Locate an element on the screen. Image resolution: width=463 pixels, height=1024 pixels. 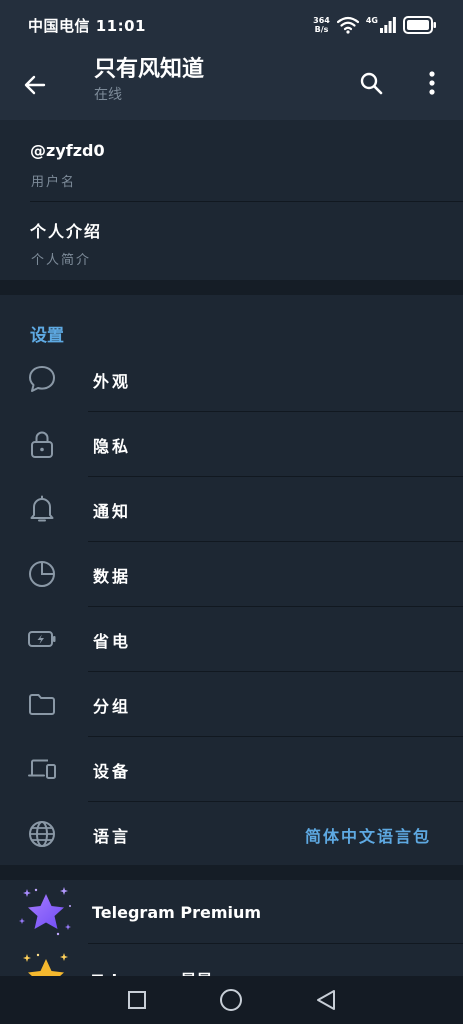
system-nav-bar is located at coordinates (231, 1000).